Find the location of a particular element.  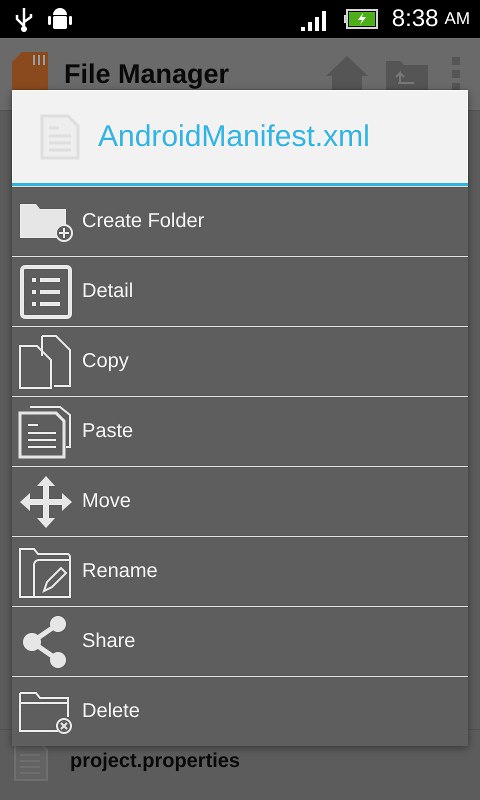

android-icon is located at coordinates (60, 19).